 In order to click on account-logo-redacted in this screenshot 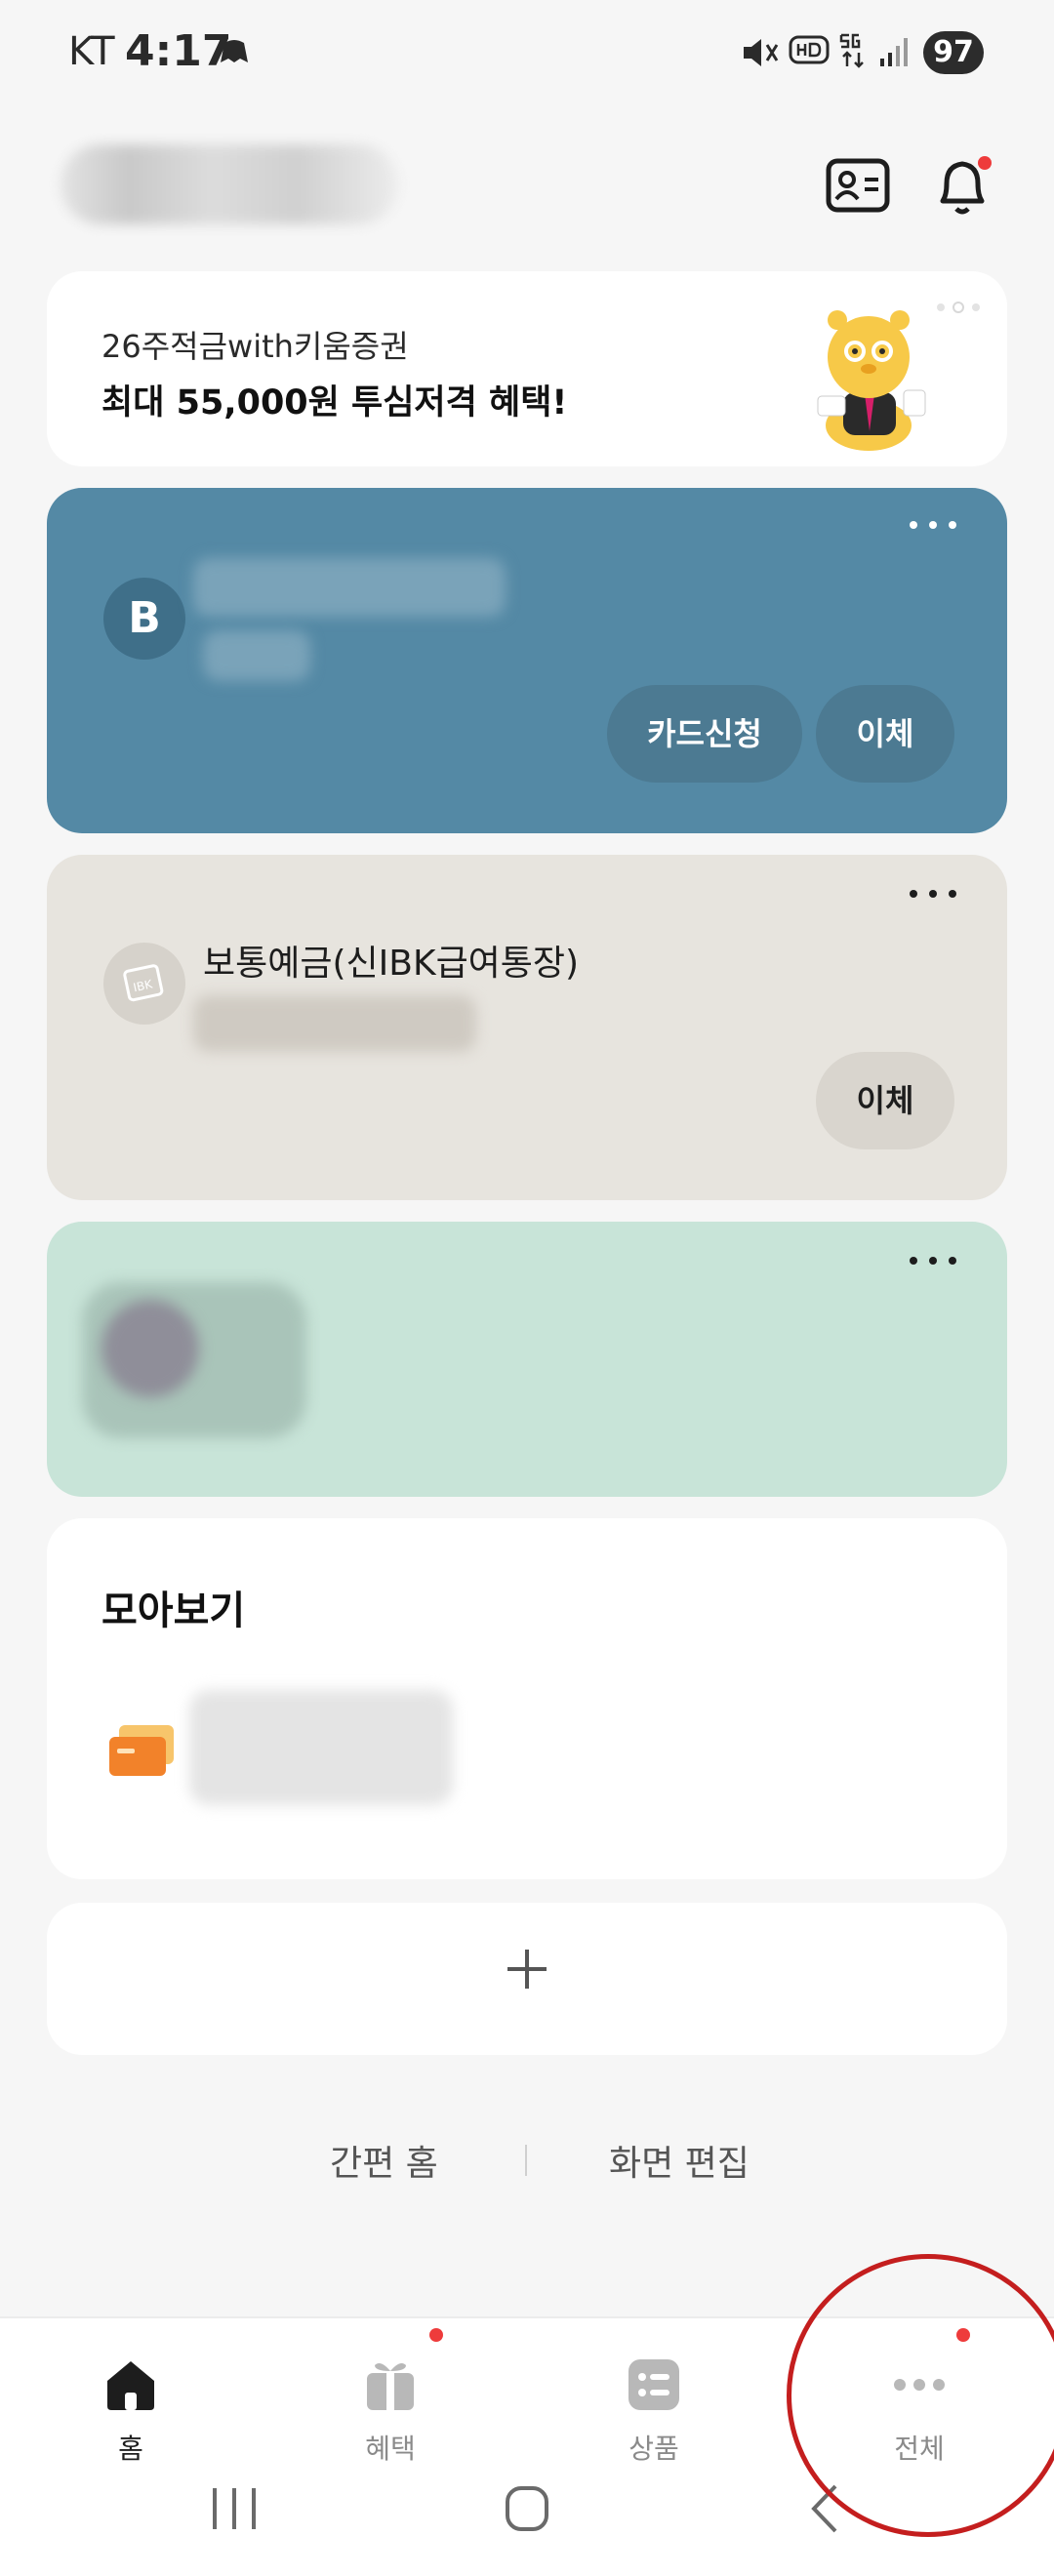, I will do `click(150, 1348)`.